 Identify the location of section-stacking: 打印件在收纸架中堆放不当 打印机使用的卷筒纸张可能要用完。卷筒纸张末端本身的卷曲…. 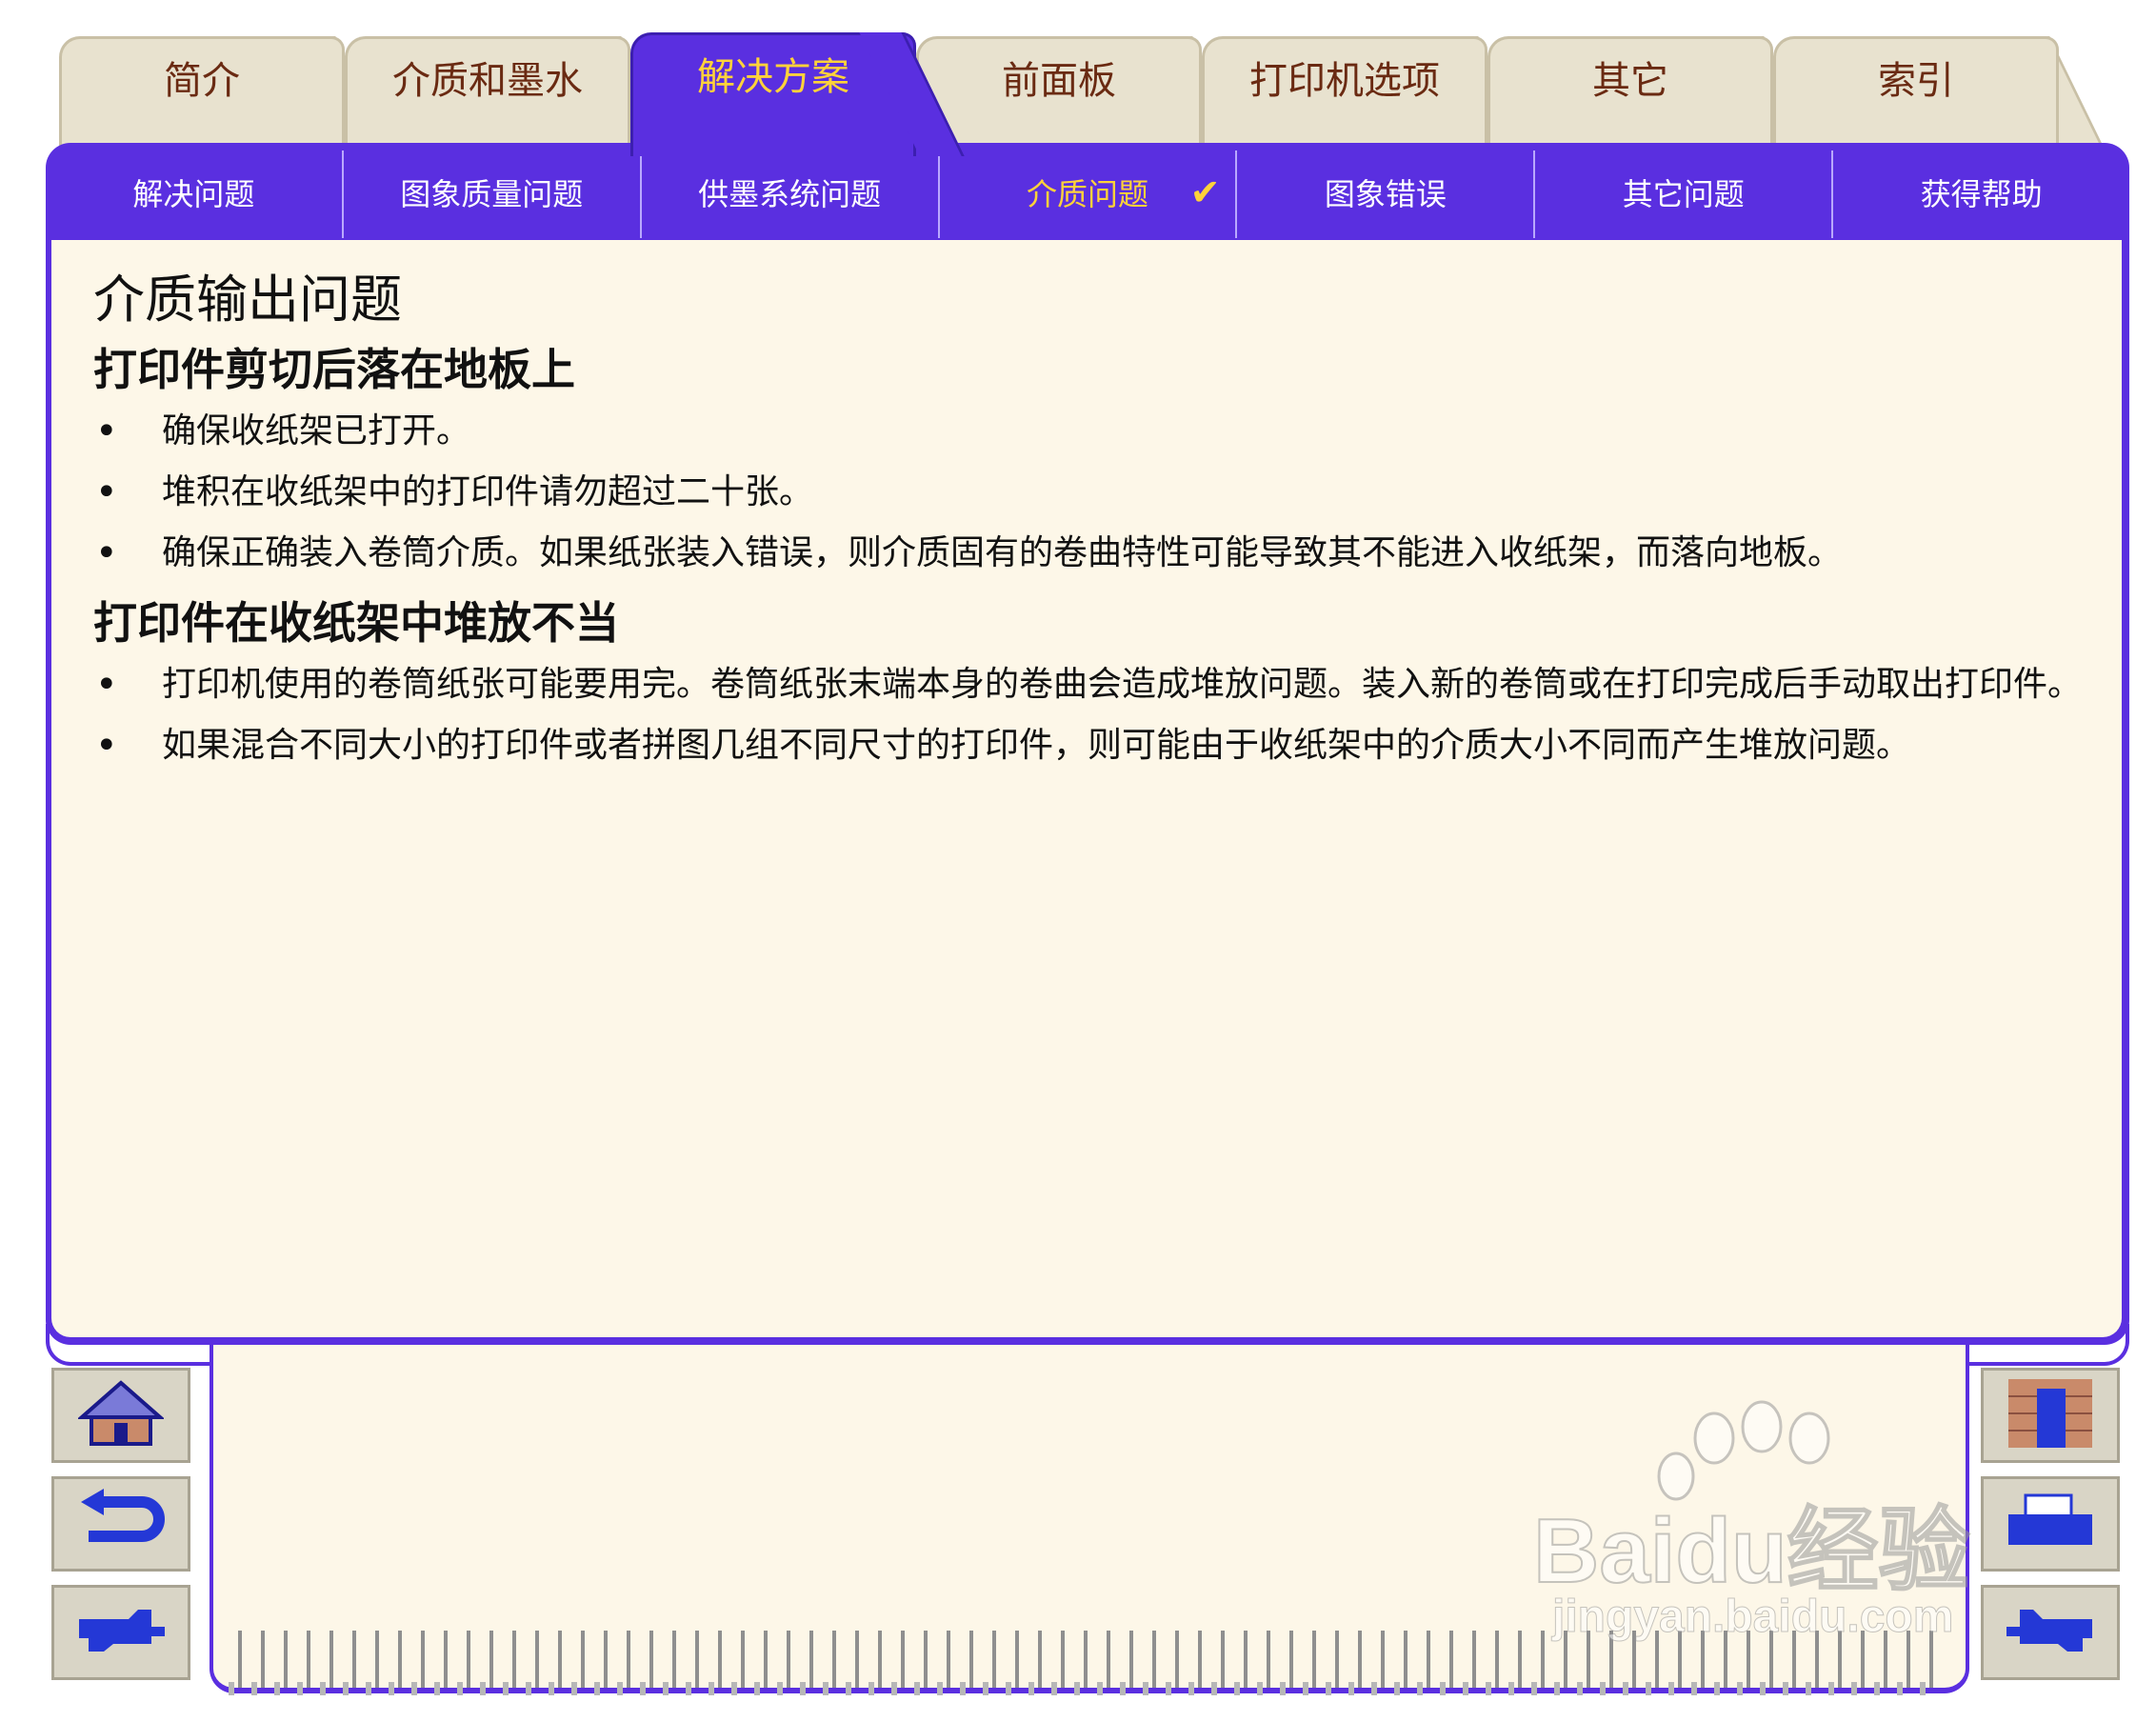
(1093, 685).